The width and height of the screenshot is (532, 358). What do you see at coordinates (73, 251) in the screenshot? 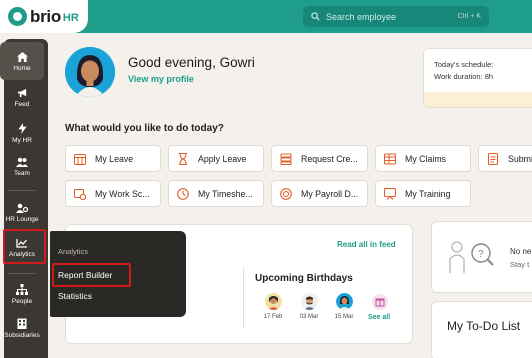
I see `flyout-heading: Analytics` at bounding box center [73, 251].